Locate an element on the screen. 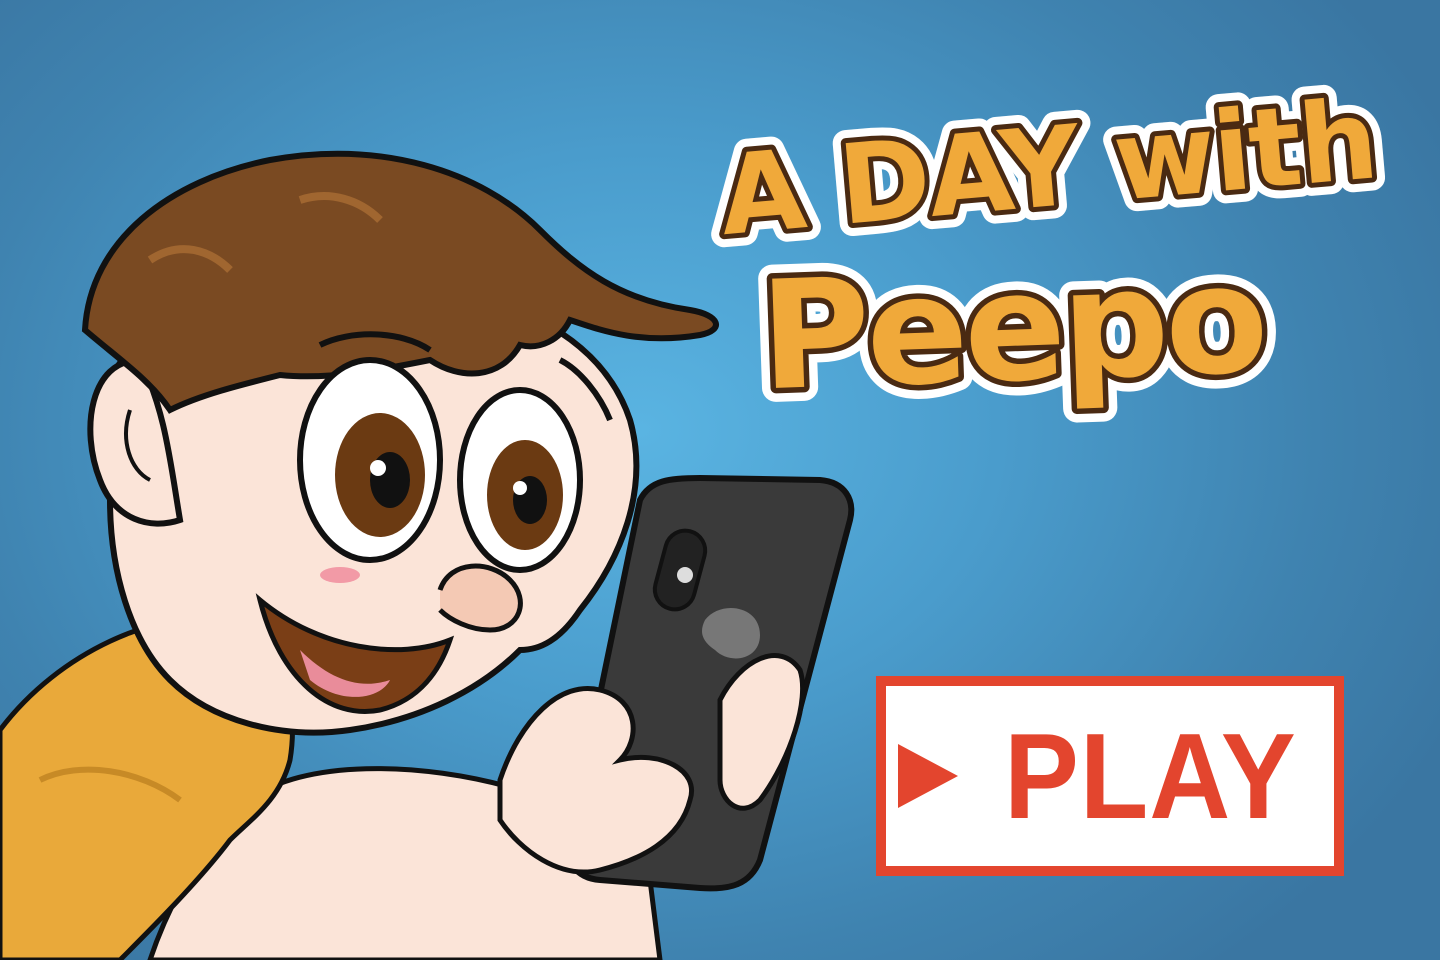 Image resolution: width=1440 pixels, height=960 pixels. play-triangle-icon is located at coordinates (927, 776).